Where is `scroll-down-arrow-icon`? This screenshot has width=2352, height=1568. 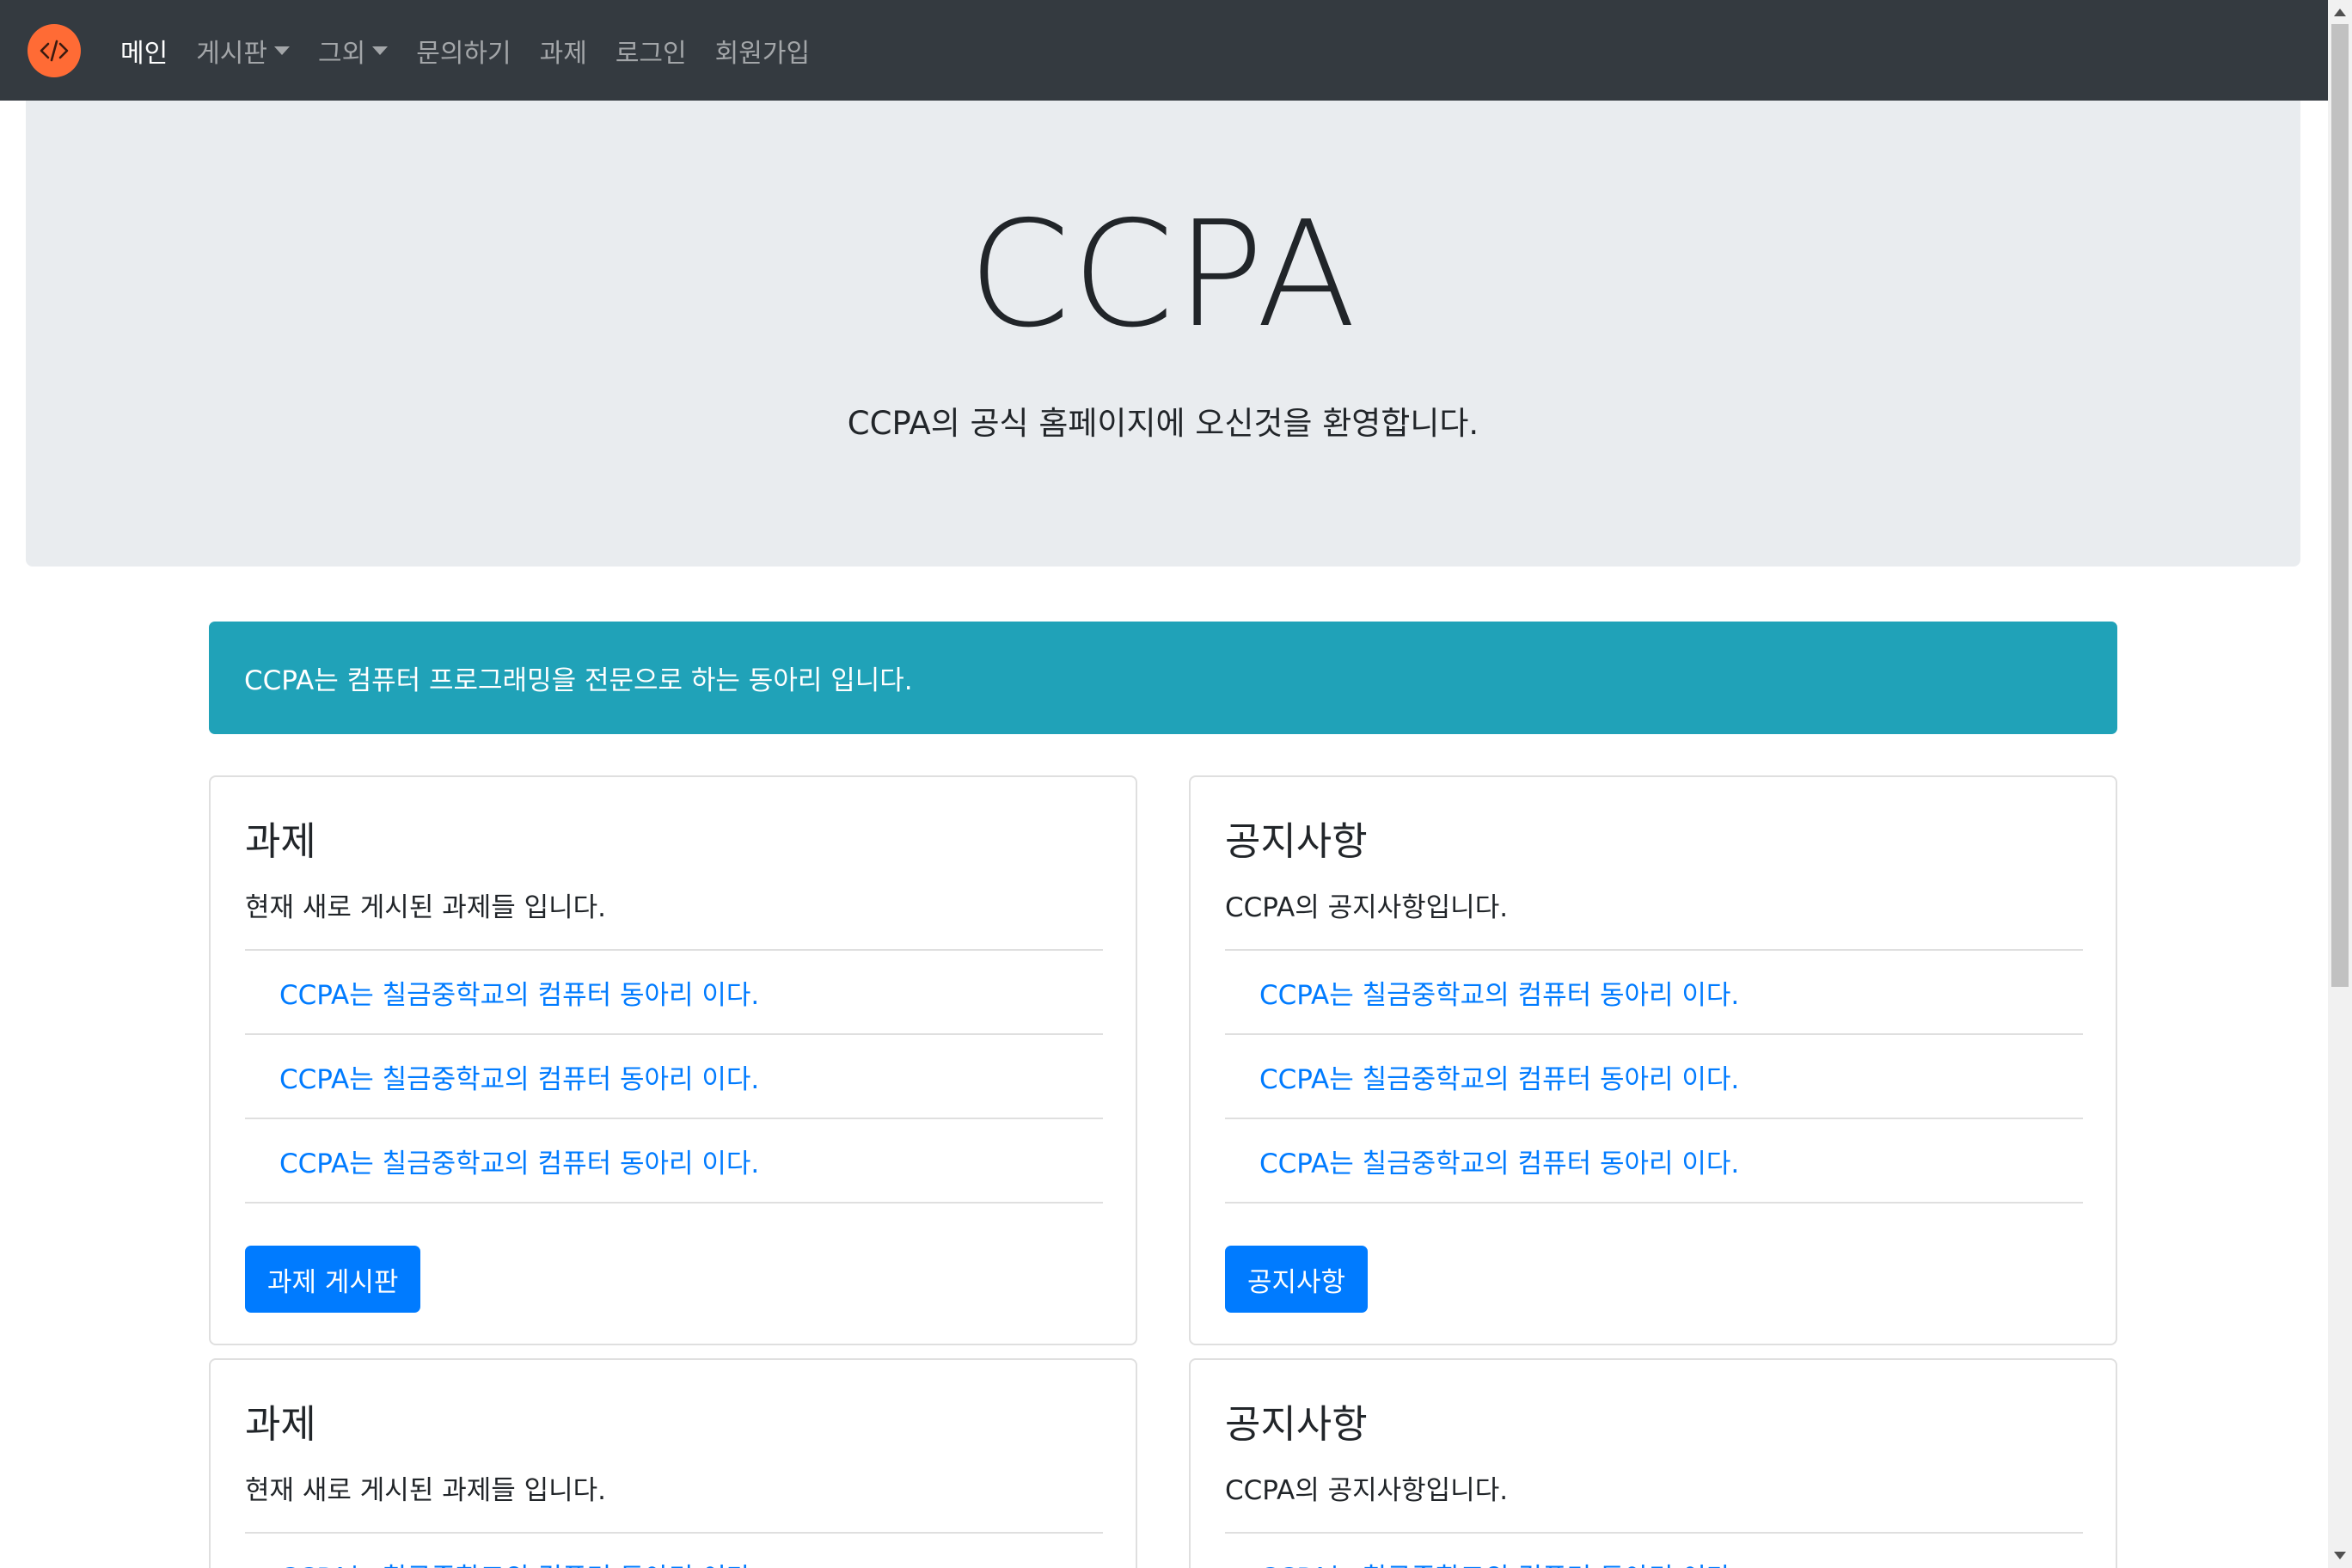 scroll-down-arrow-icon is located at coordinates (2340, 1555).